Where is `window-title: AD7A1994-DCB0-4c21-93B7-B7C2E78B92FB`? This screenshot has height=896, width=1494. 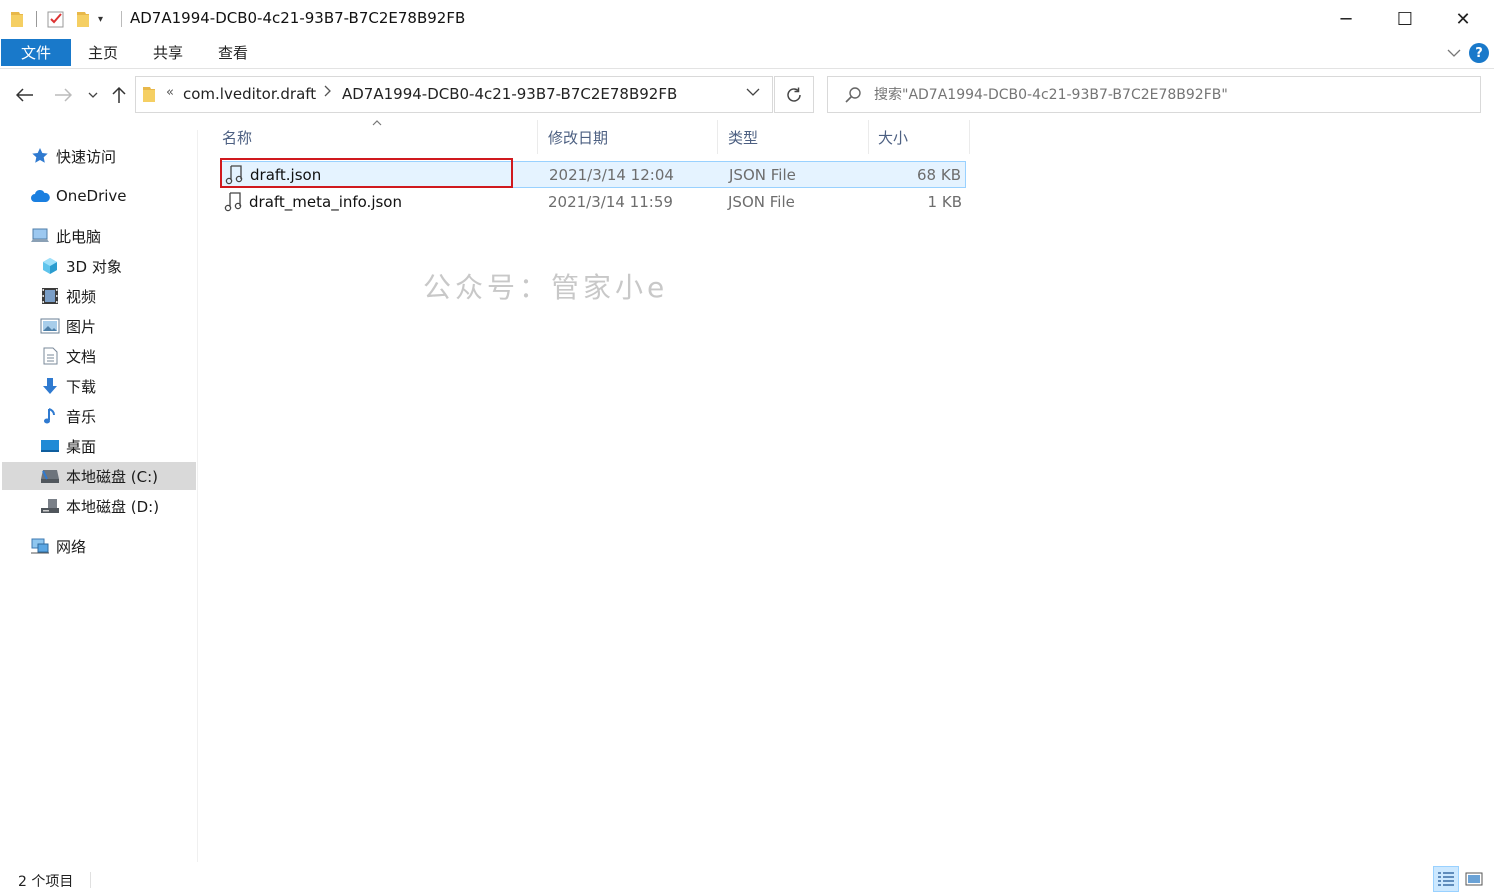 window-title: AD7A1994-DCB0-4c21-93B7-B7C2E78B92FB is located at coordinates (298, 18).